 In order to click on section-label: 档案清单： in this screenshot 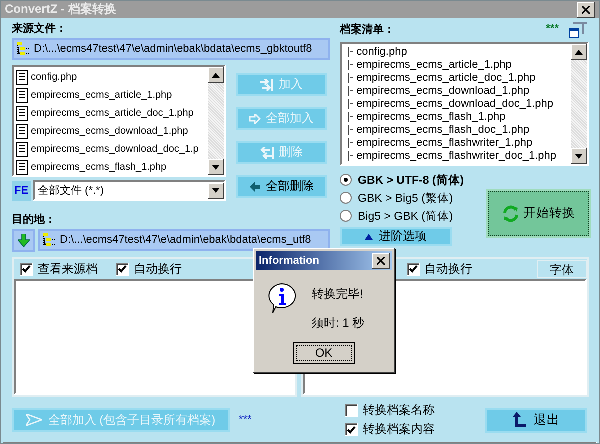, I will do `click(367, 30)`.